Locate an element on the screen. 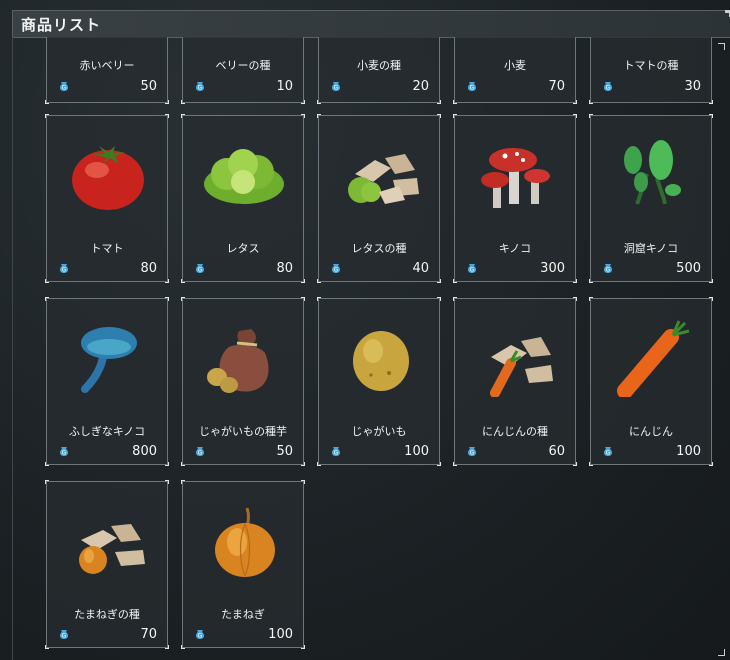 Image resolution: width=730 pixels, height=660 pixels. item-price: 60 is located at coordinates (556, 451).